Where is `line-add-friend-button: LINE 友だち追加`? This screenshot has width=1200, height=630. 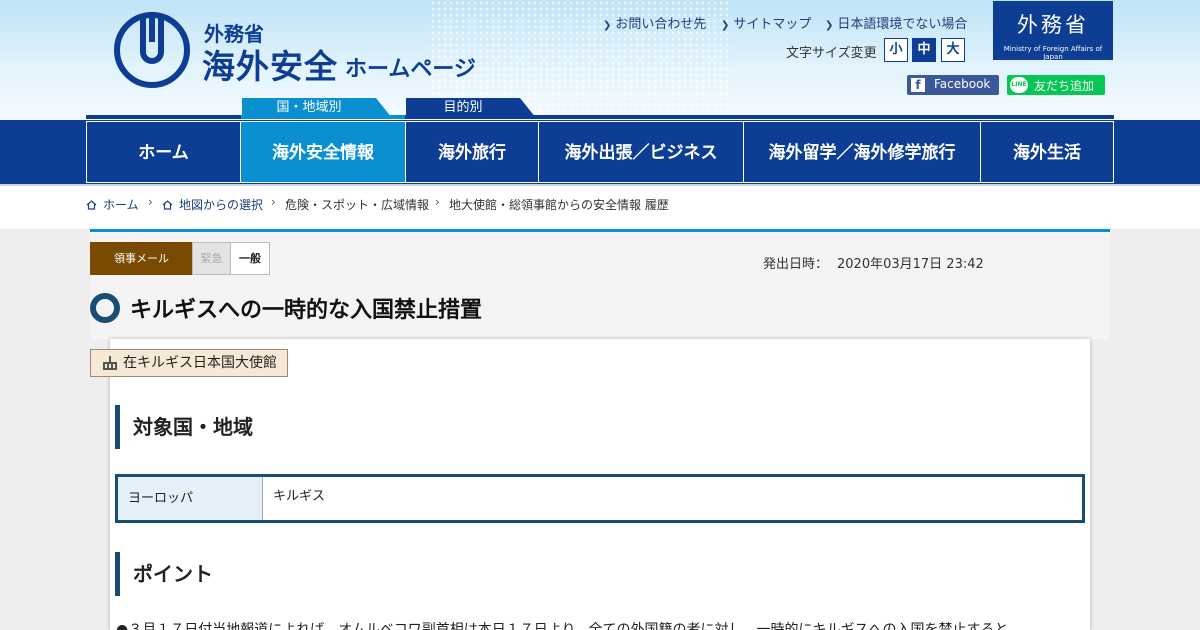 line-add-friend-button: LINE 友だち追加 is located at coordinates (1056, 85).